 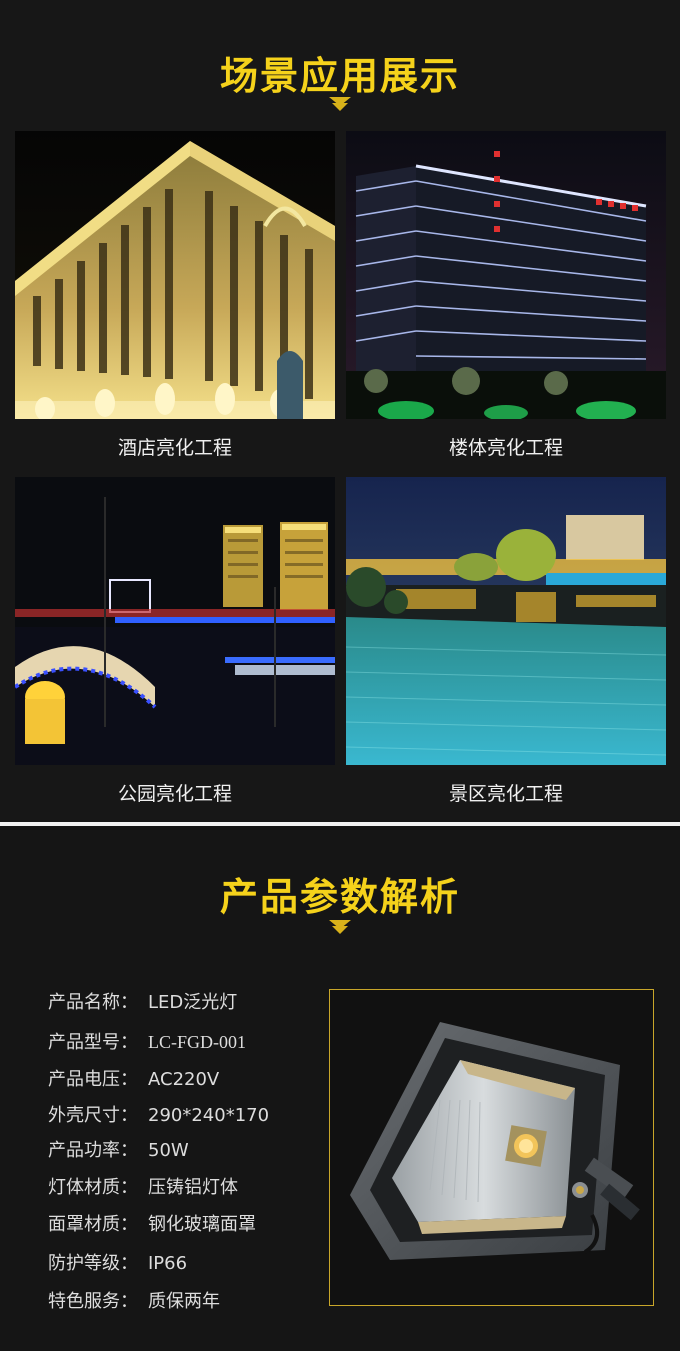 What do you see at coordinates (495, 1141) in the screenshot?
I see `floodlight-product-image` at bounding box center [495, 1141].